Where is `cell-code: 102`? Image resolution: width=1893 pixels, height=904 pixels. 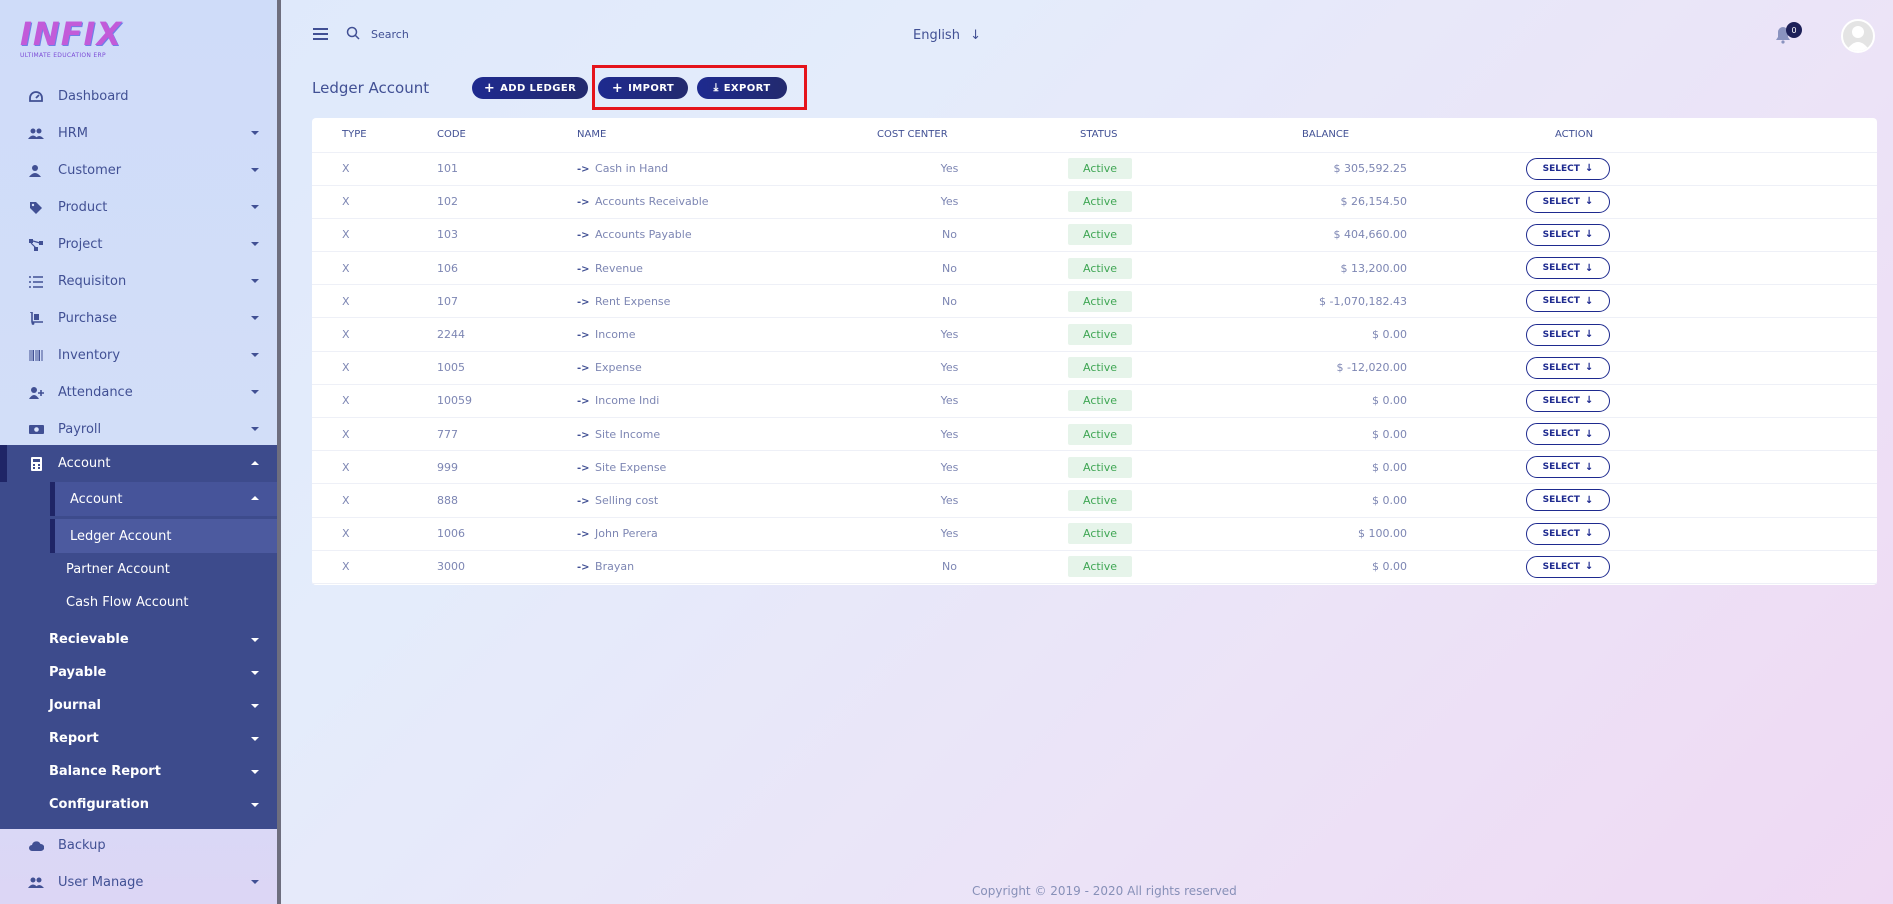
cell-code: 102 is located at coordinates (507, 202).